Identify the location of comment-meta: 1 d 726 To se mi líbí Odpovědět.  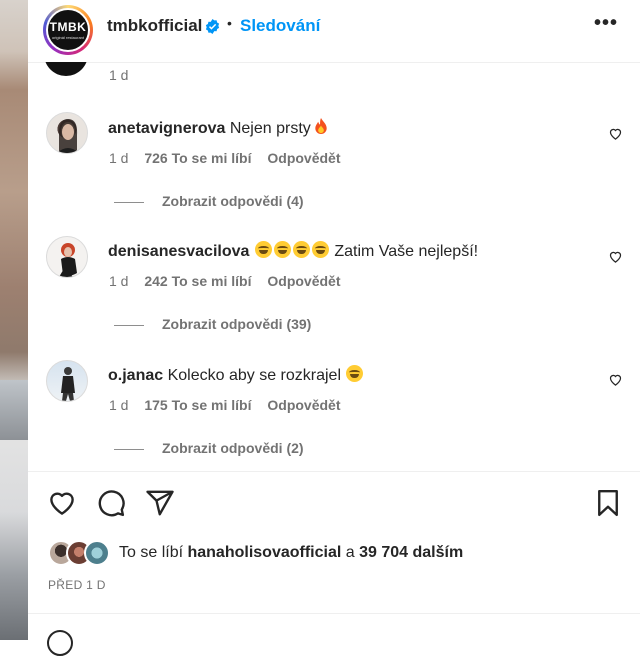
(231, 158).